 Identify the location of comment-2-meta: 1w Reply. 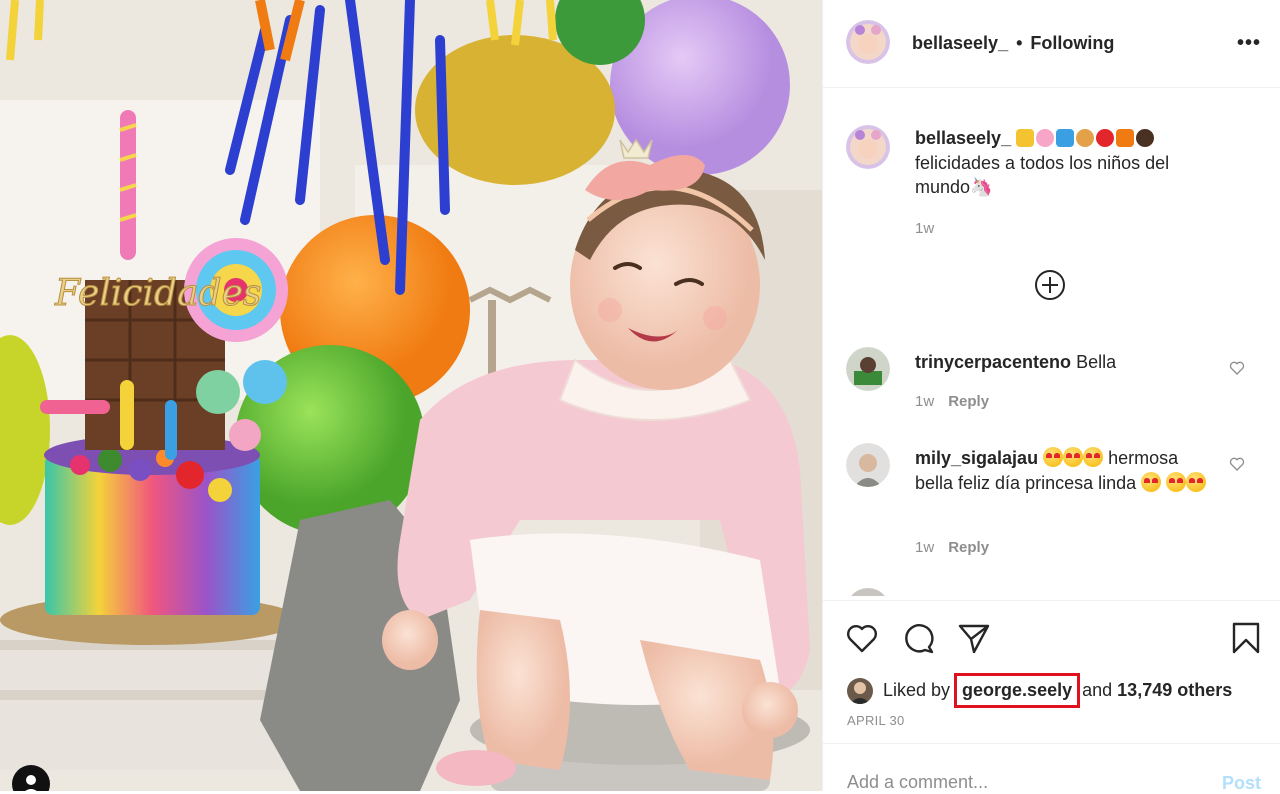
(952, 547).